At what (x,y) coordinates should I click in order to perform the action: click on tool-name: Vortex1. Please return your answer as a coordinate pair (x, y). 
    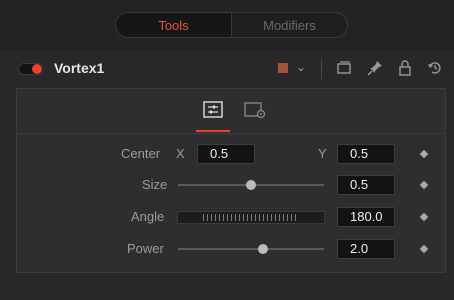
    Looking at the image, I should click on (79, 68).